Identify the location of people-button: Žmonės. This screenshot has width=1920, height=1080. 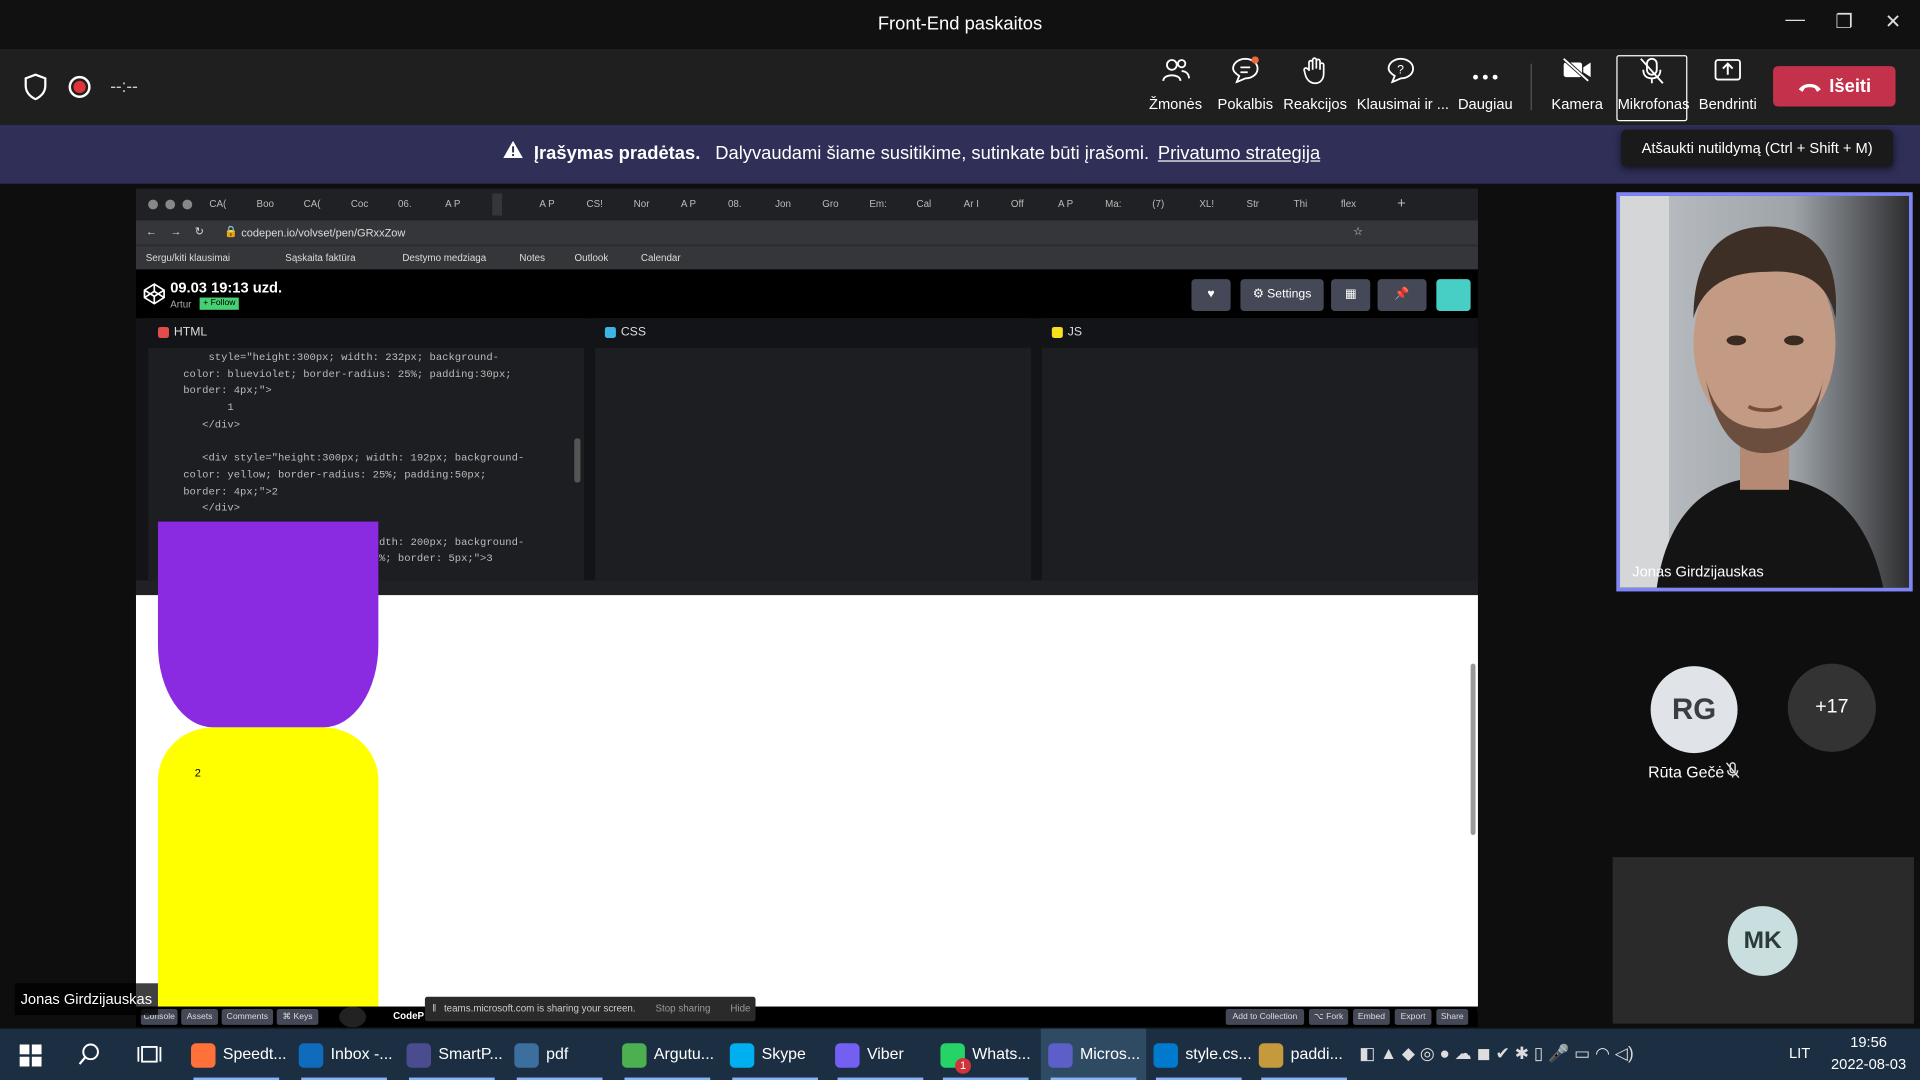
(1175, 88).